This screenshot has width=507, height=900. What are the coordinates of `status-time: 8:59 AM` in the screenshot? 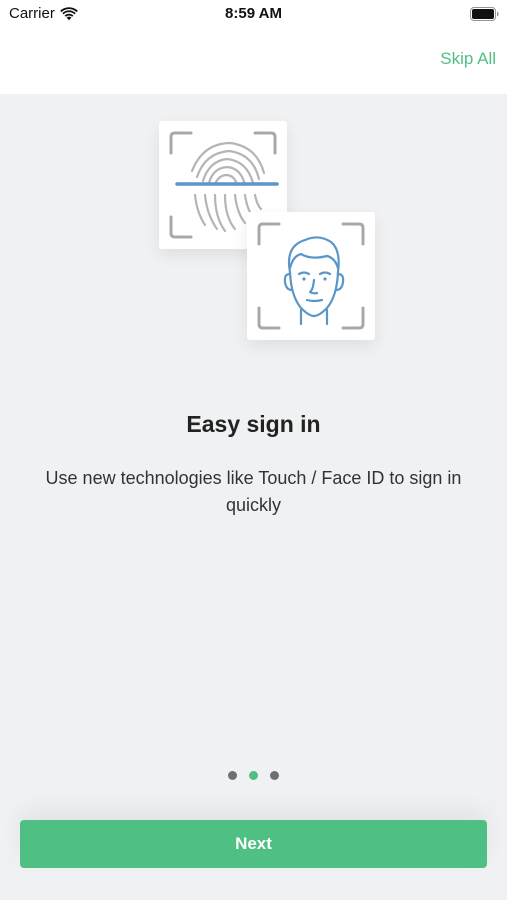 It's located at (253, 13).